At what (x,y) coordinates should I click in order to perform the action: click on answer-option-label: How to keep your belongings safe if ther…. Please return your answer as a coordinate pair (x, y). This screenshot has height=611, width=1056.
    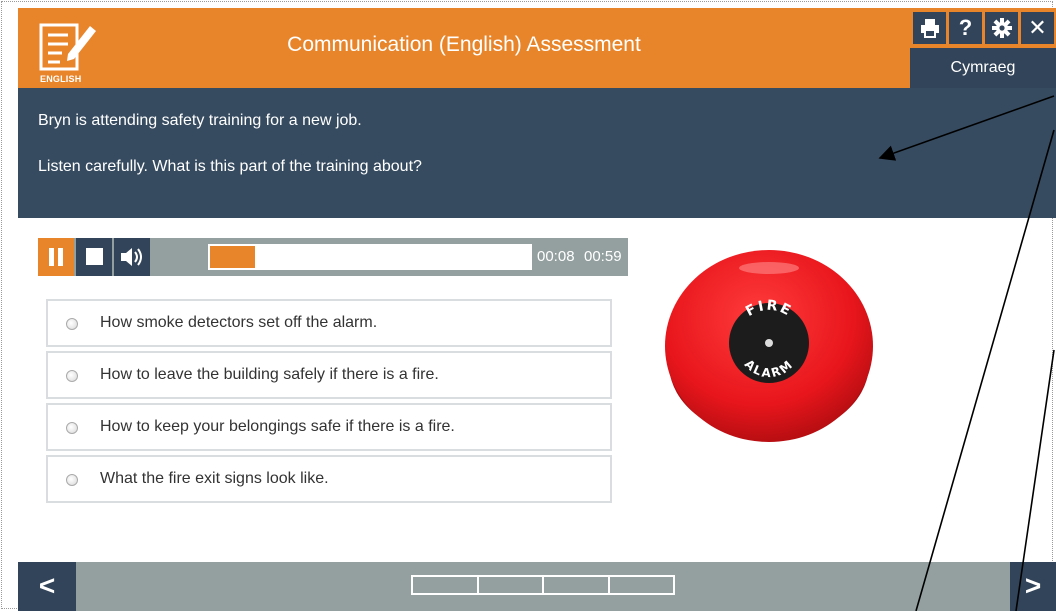
    Looking at the image, I should click on (277, 426).